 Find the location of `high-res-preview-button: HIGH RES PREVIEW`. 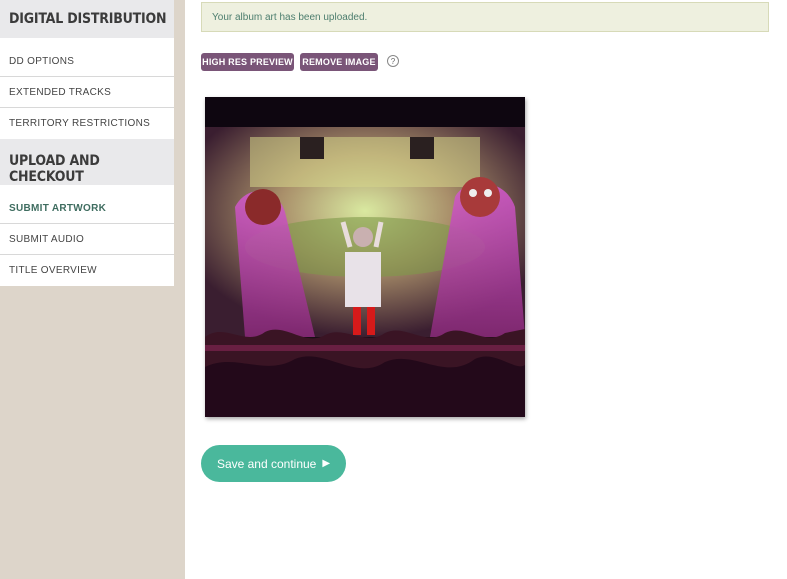

high-res-preview-button: HIGH RES PREVIEW is located at coordinates (247, 62).